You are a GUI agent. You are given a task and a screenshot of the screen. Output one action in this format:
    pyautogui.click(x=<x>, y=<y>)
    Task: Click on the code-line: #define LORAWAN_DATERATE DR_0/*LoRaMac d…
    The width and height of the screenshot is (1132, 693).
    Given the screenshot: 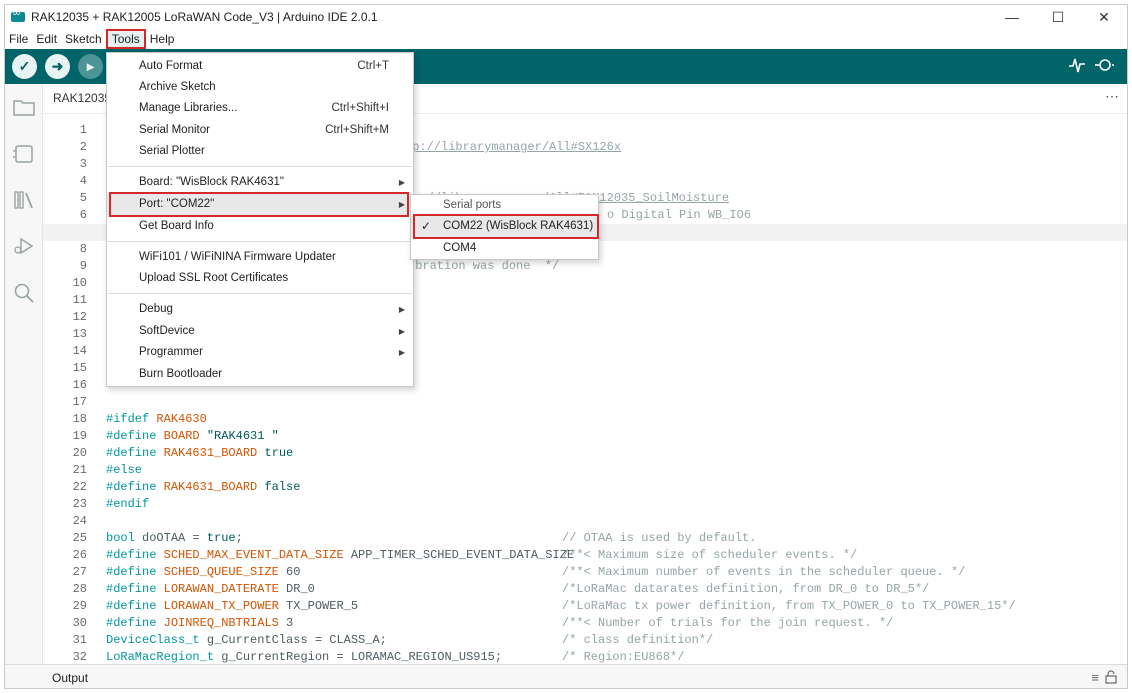 What is the action you would take?
    pyautogui.click(x=518, y=589)
    